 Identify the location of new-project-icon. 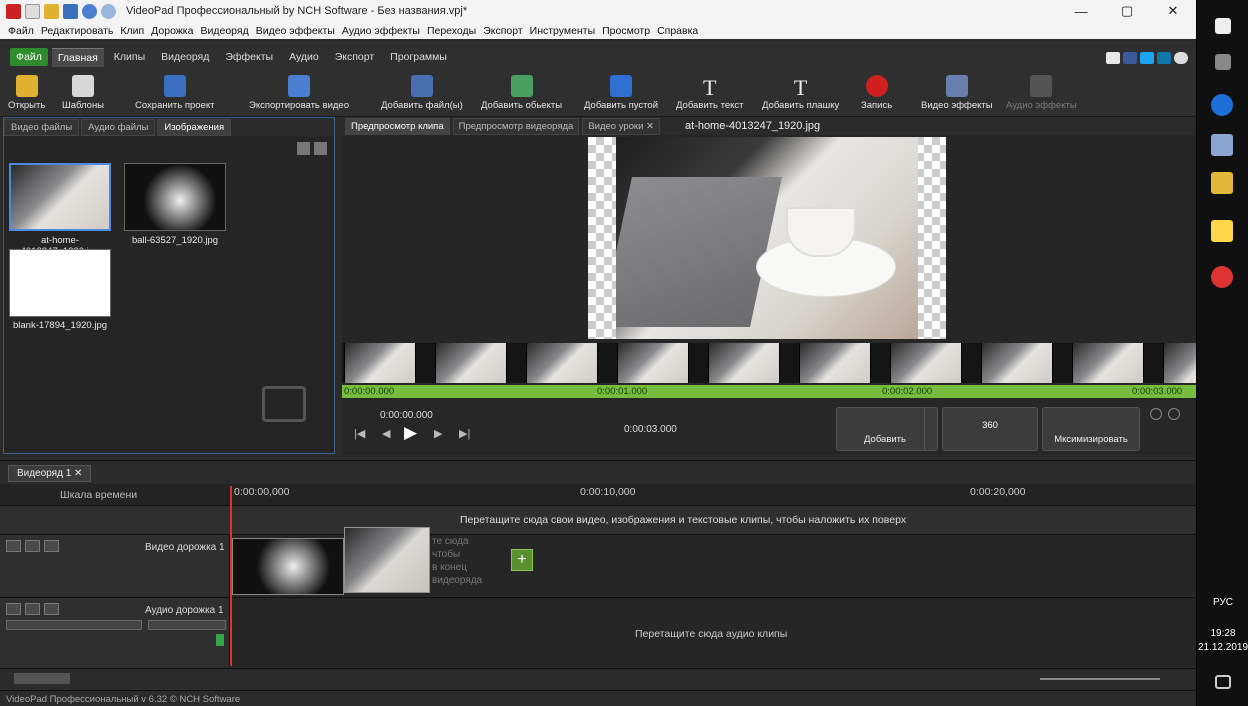
(32, 11).